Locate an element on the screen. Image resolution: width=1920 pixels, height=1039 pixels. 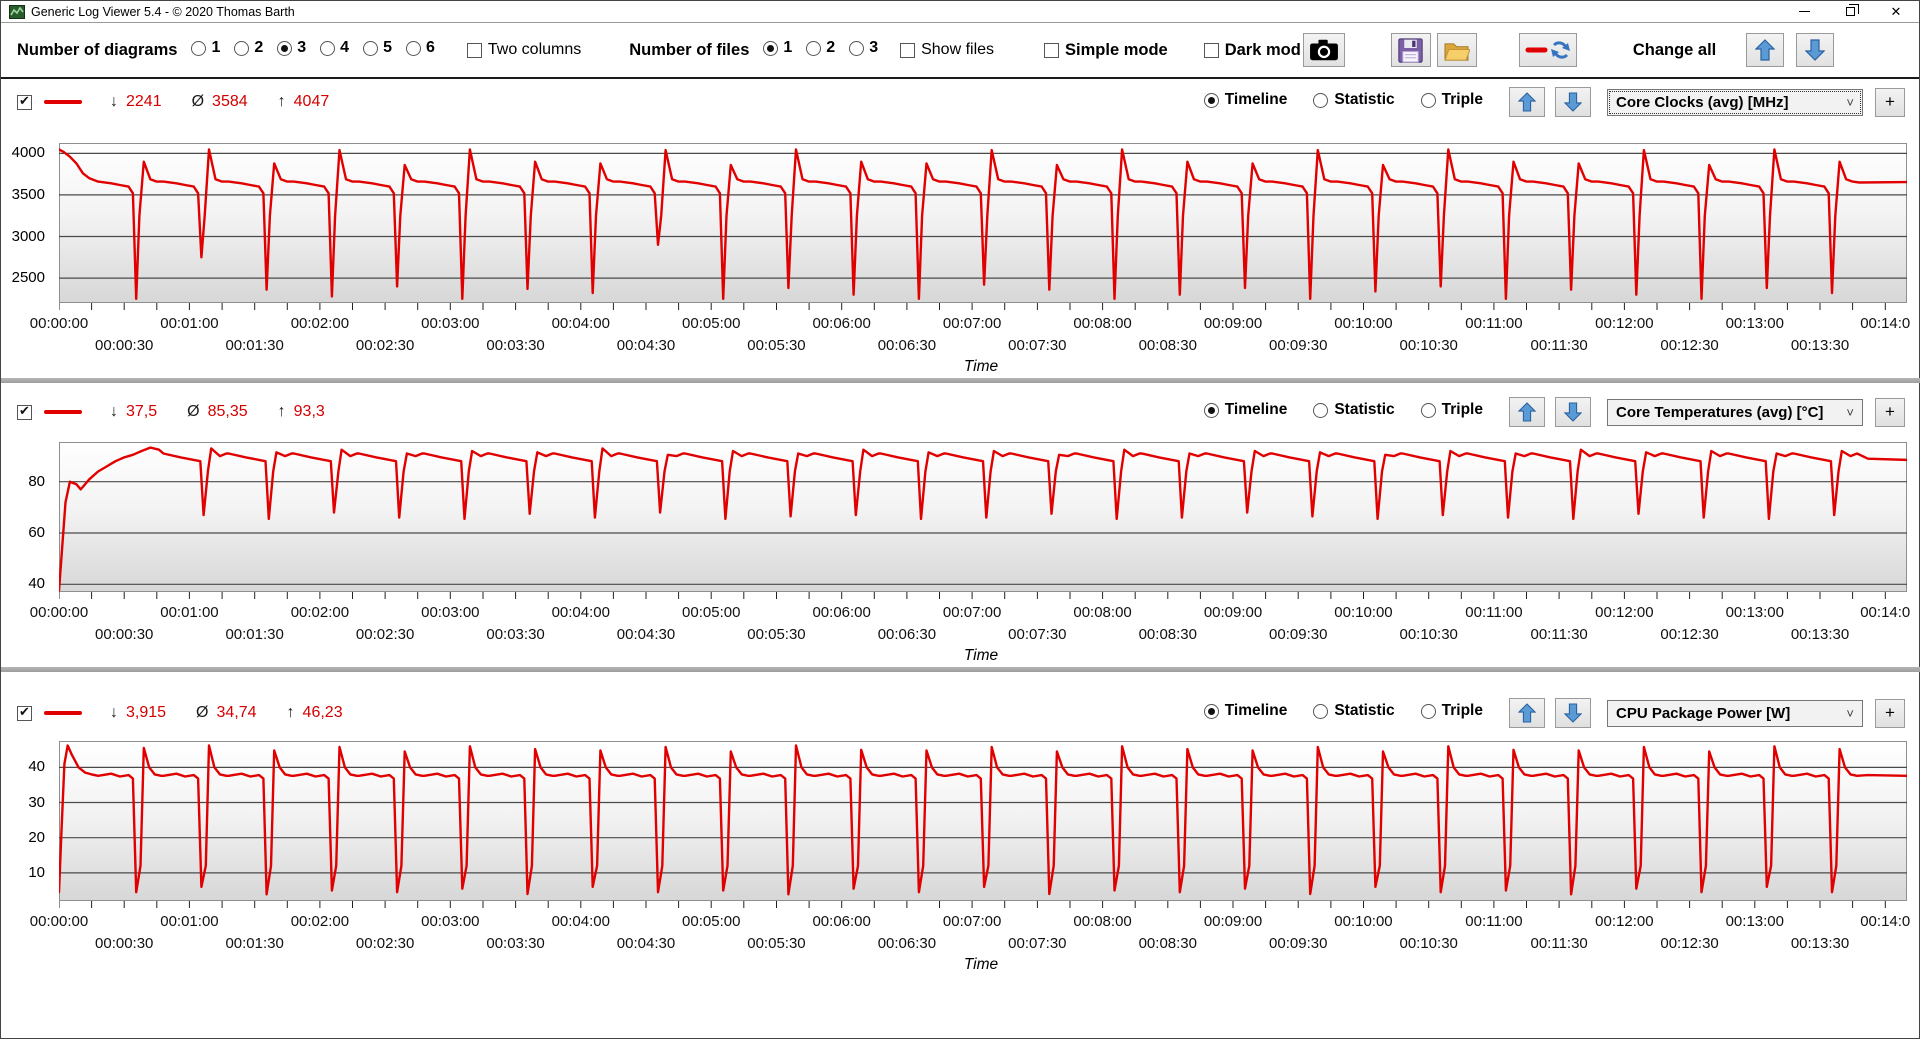
open-folder-button is located at coordinates (1456, 50).